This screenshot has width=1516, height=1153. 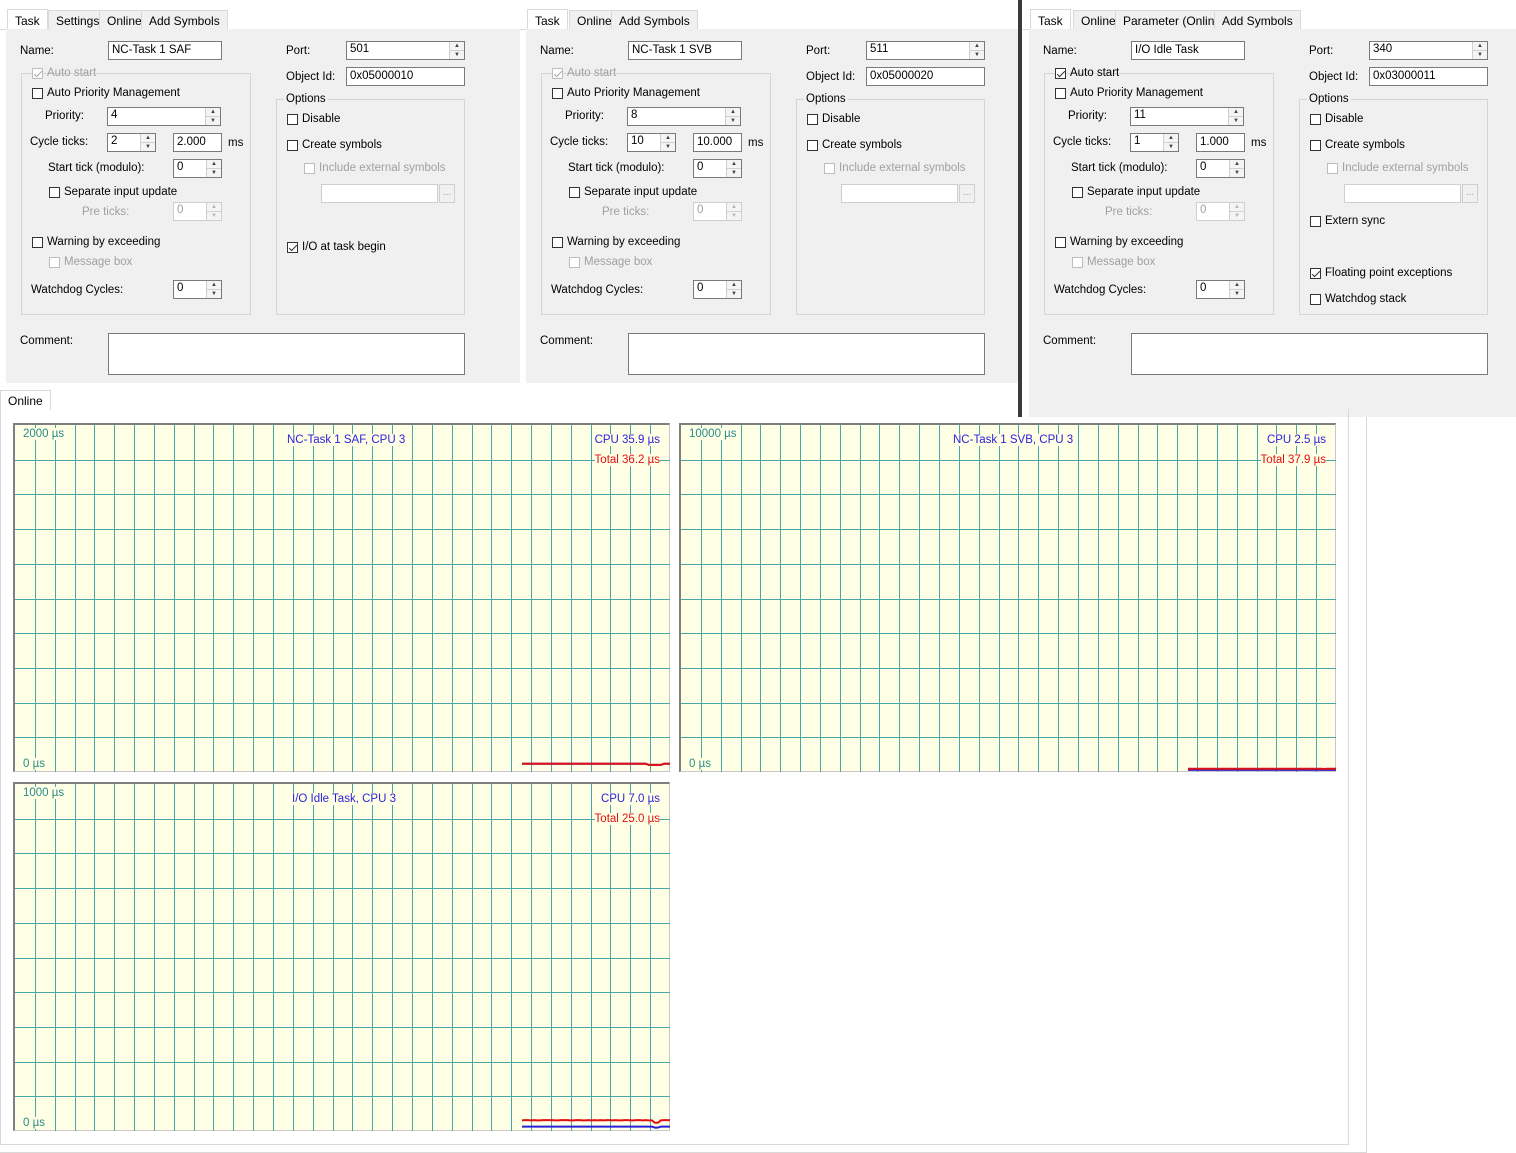 What do you see at coordinates (1428, 50) in the screenshot?
I see `port-stepper: 340 ▲ ▼` at bounding box center [1428, 50].